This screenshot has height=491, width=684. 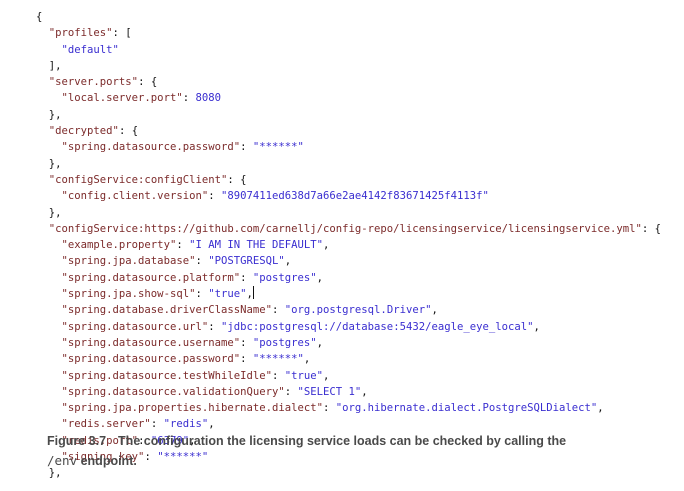 I want to click on json-key: "spring.datasource.url", so click(x=135, y=326).